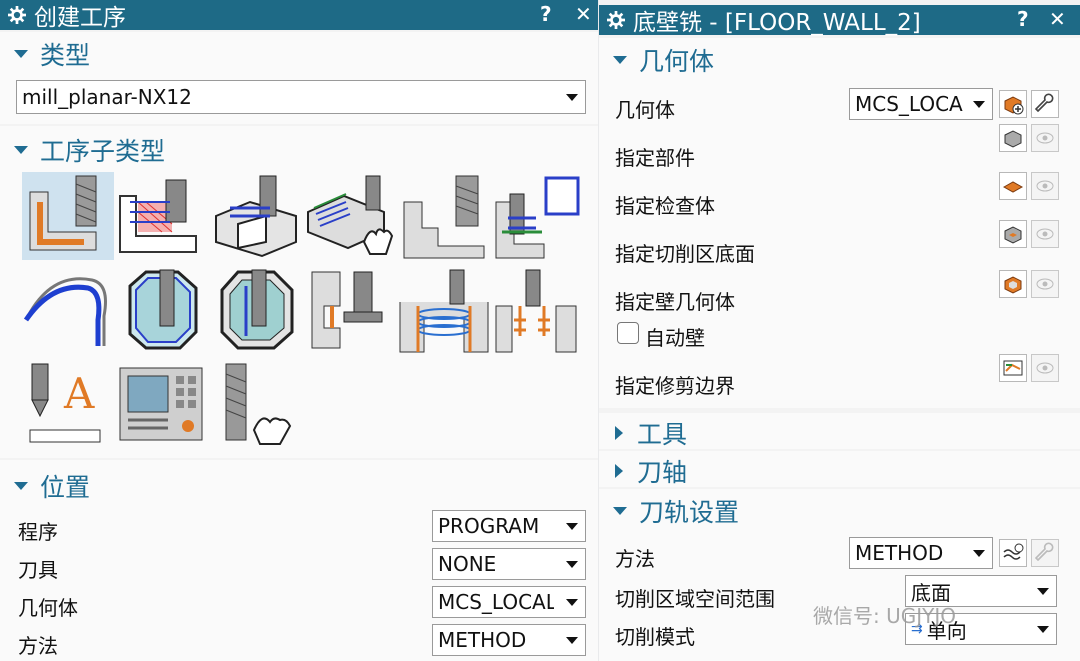 This screenshot has height=661, width=1080. What do you see at coordinates (256, 310) in the screenshot?
I see `cavity-mill-icon` at bounding box center [256, 310].